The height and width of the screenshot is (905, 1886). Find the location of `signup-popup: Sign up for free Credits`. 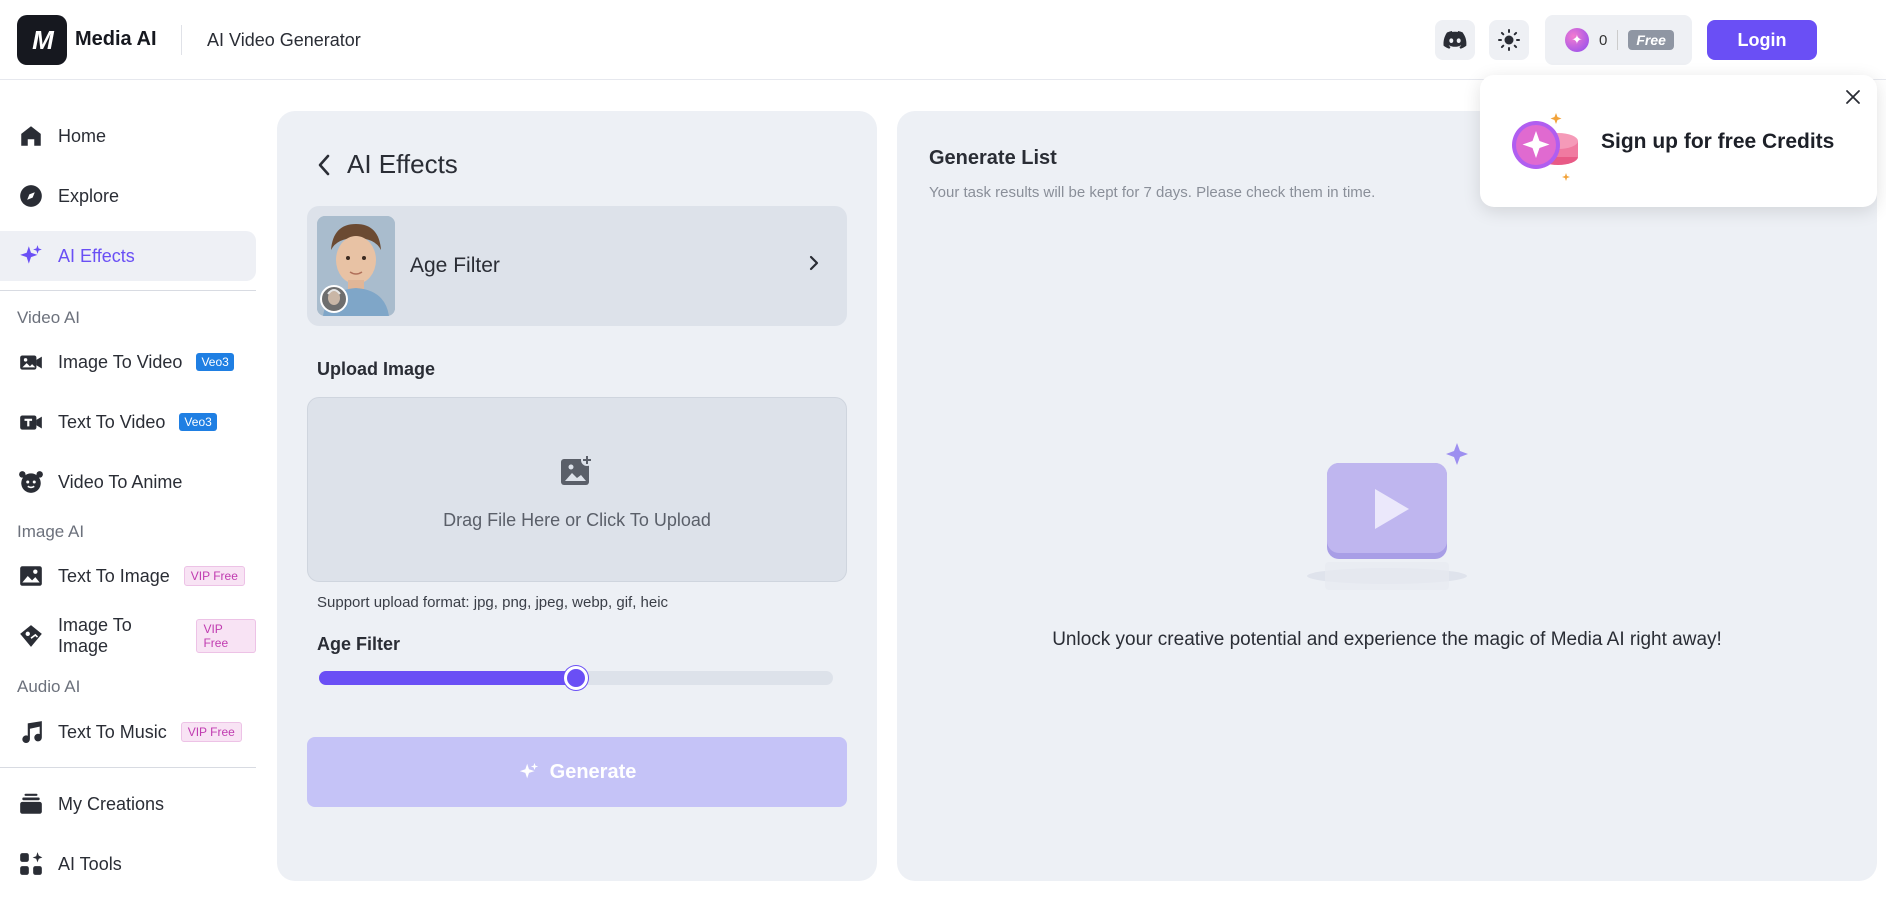

signup-popup: Sign up for free Credits is located at coordinates (1678, 141).